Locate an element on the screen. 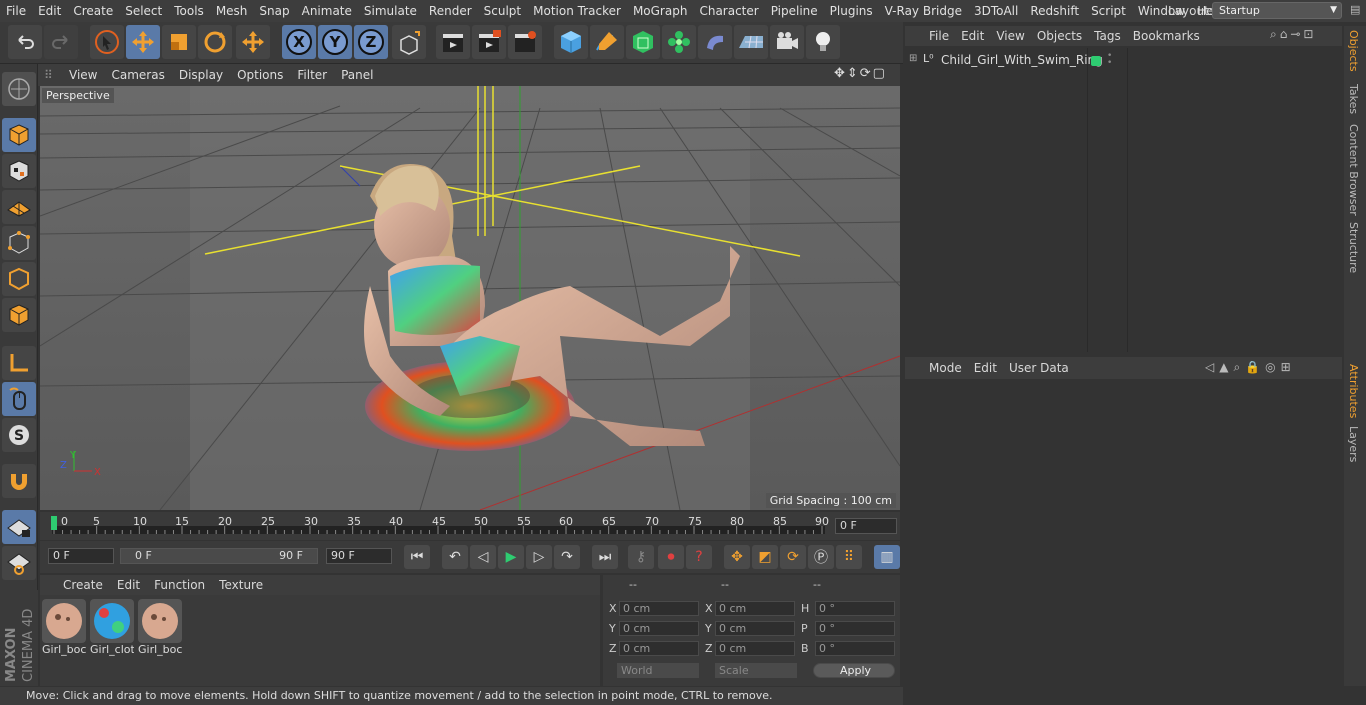 The image size is (1366, 705). menu-select: Select is located at coordinates (143, 11).